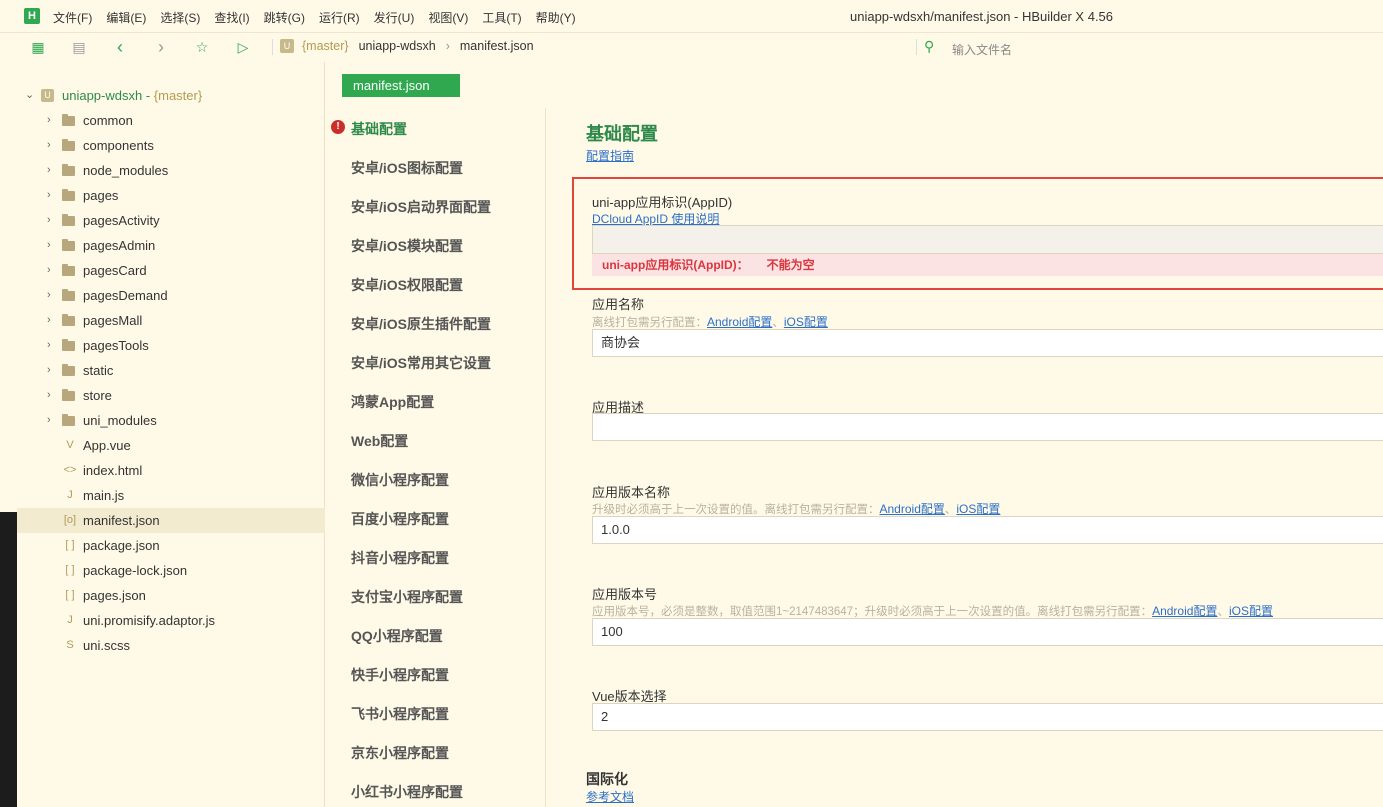 The width and height of the screenshot is (1383, 807). I want to click on tree-folder-pagesactivity: › pagesActivity, so click(171, 220).